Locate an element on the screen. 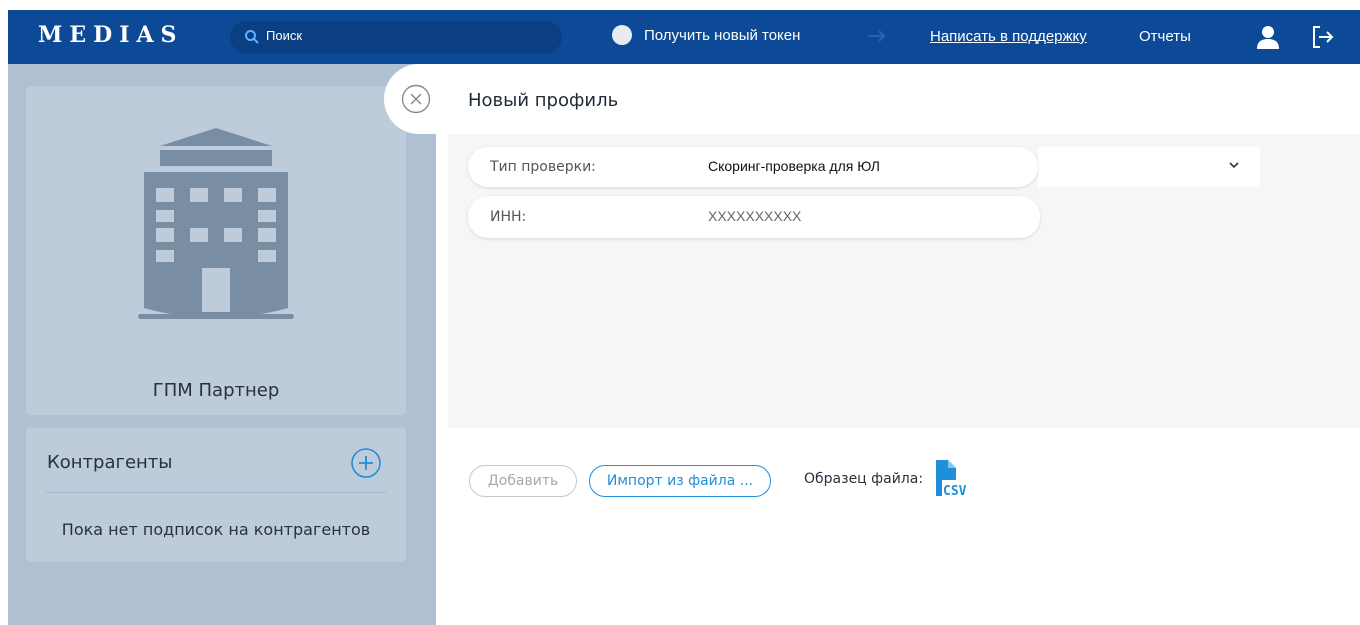 The height and width of the screenshot is (625, 1360). logout-icon is located at coordinates (1323, 37).